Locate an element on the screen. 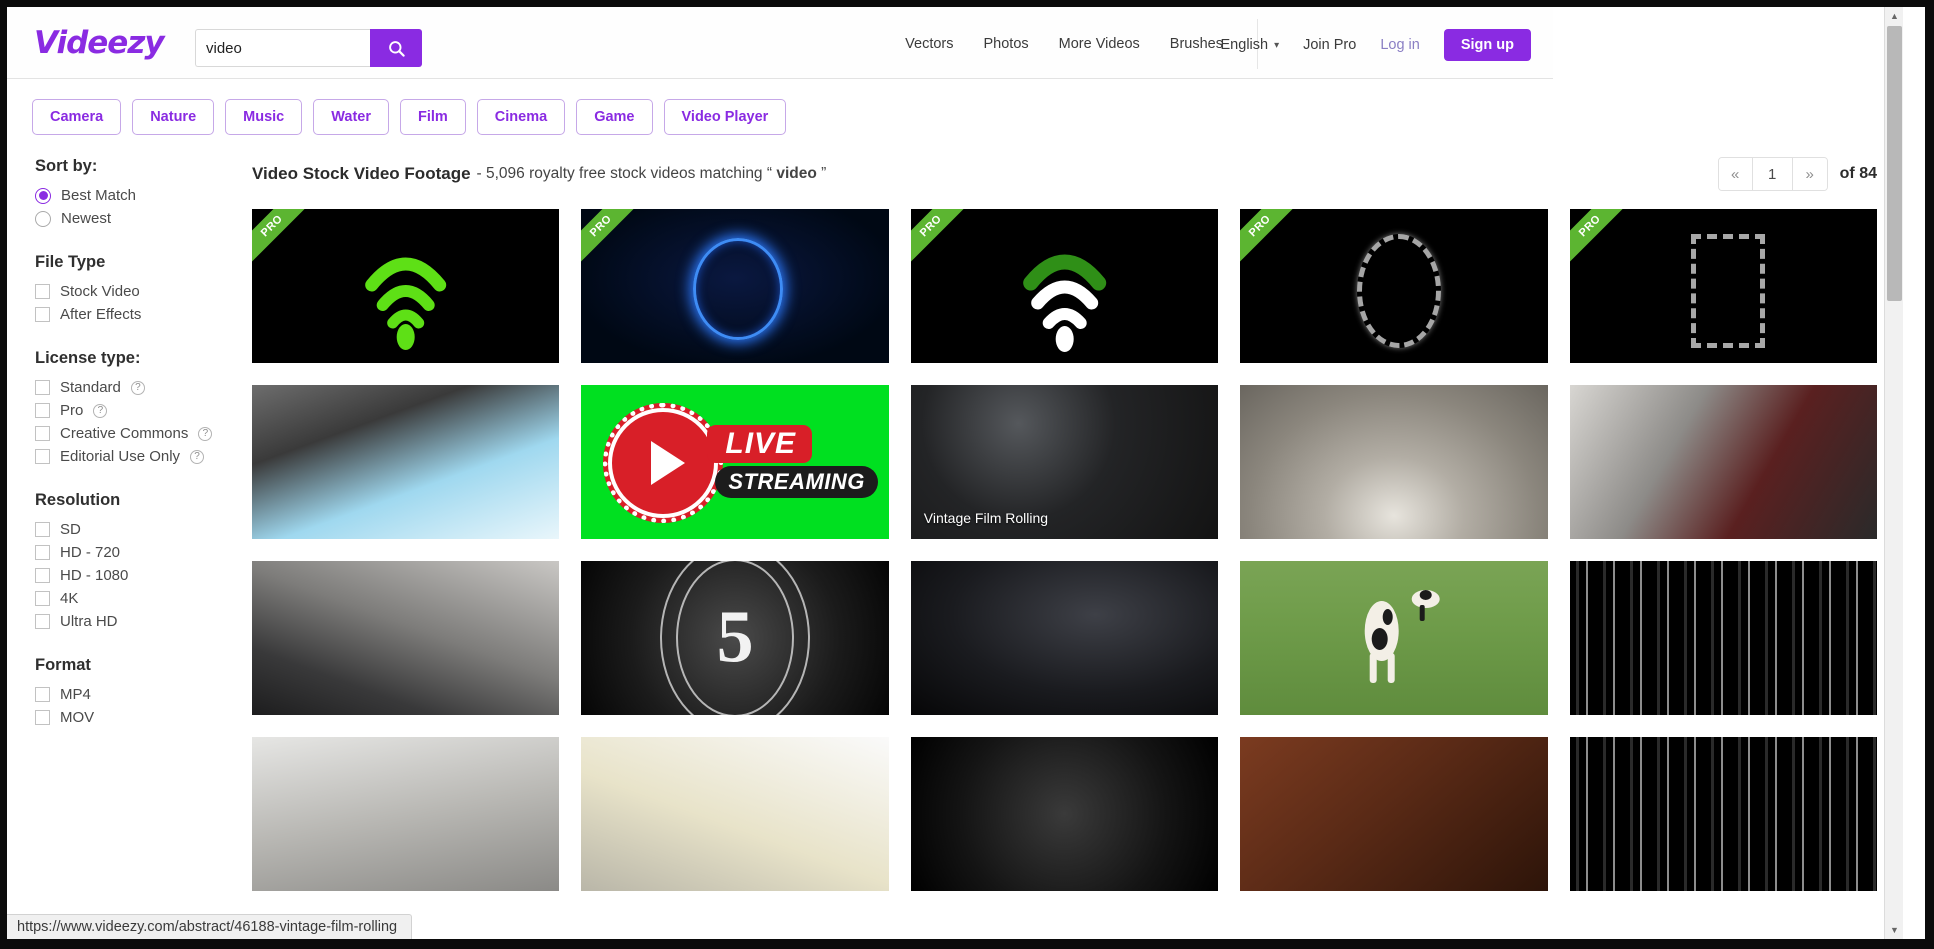 The width and height of the screenshot is (1934, 949). streaming-label: STREAMING is located at coordinates (796, 482).